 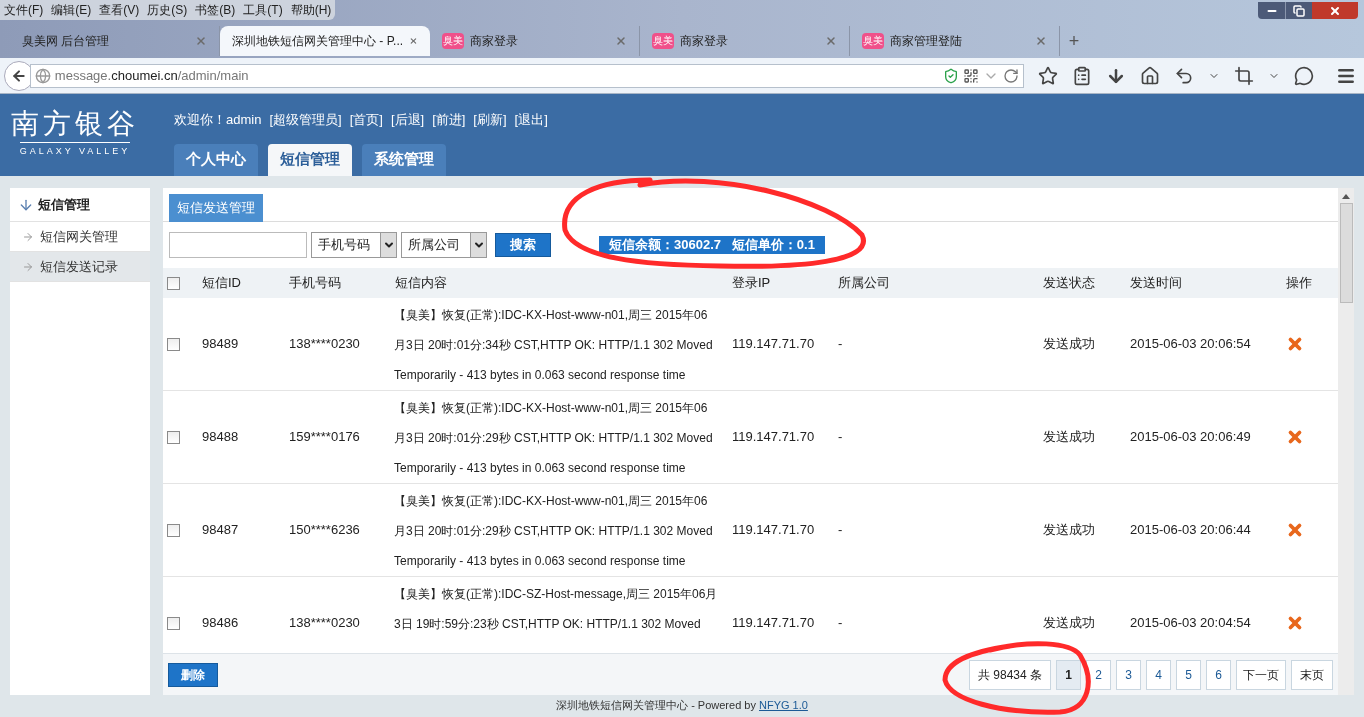 I want to click on search-button: 搜索, so click(x=523, y=245).